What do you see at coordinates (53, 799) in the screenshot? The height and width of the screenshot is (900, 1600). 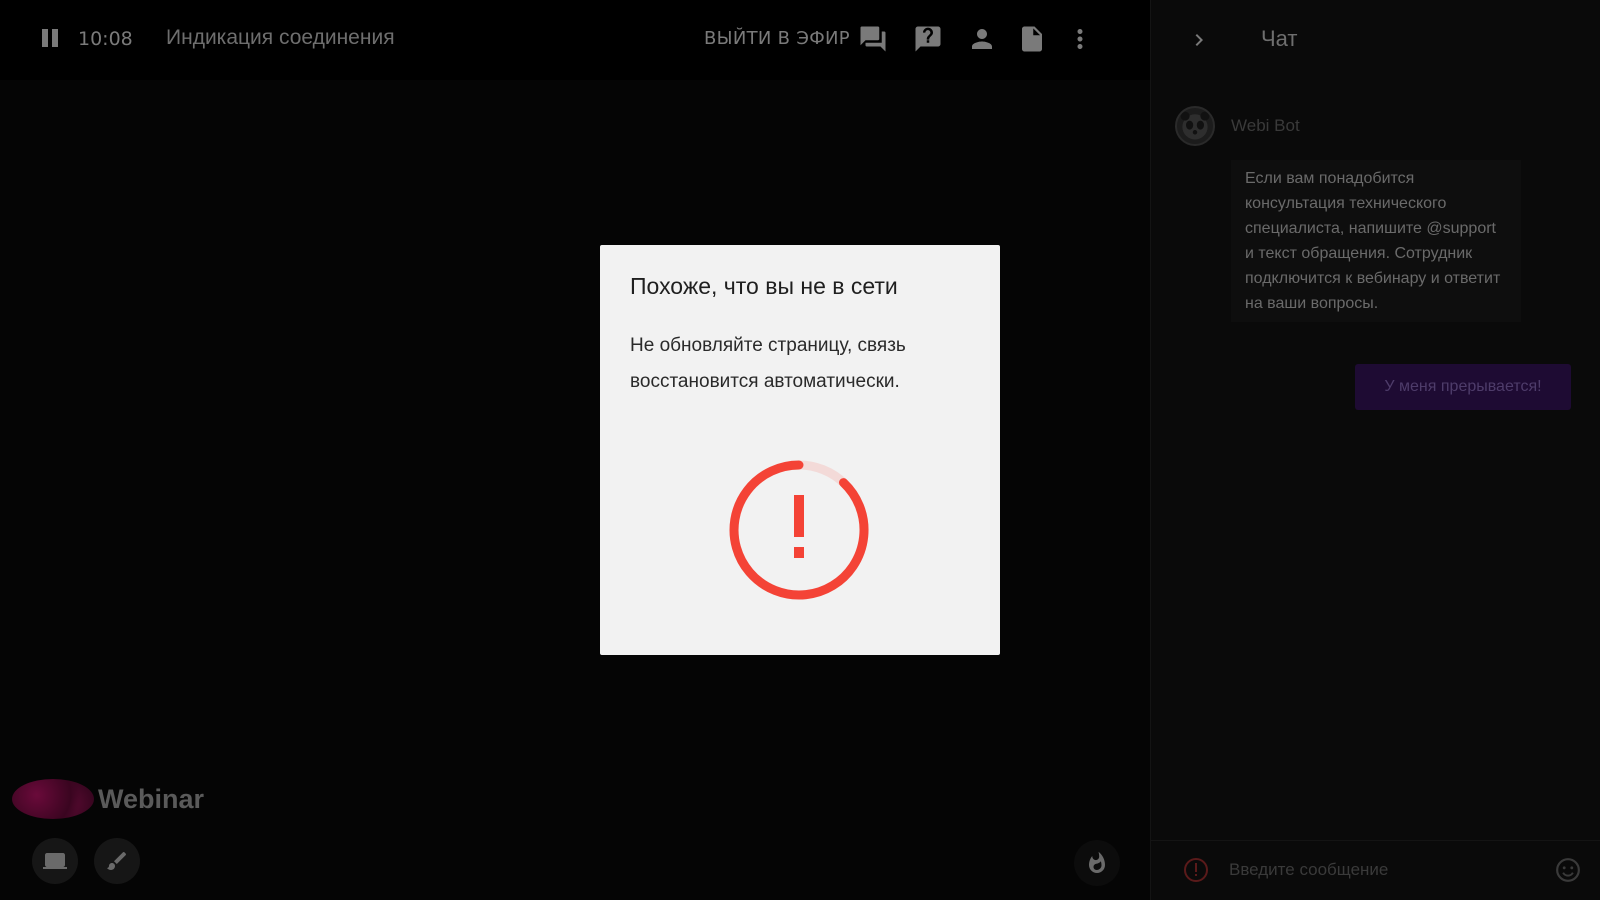 I see `logo-mark-icon` at bounding box center [53, 799].